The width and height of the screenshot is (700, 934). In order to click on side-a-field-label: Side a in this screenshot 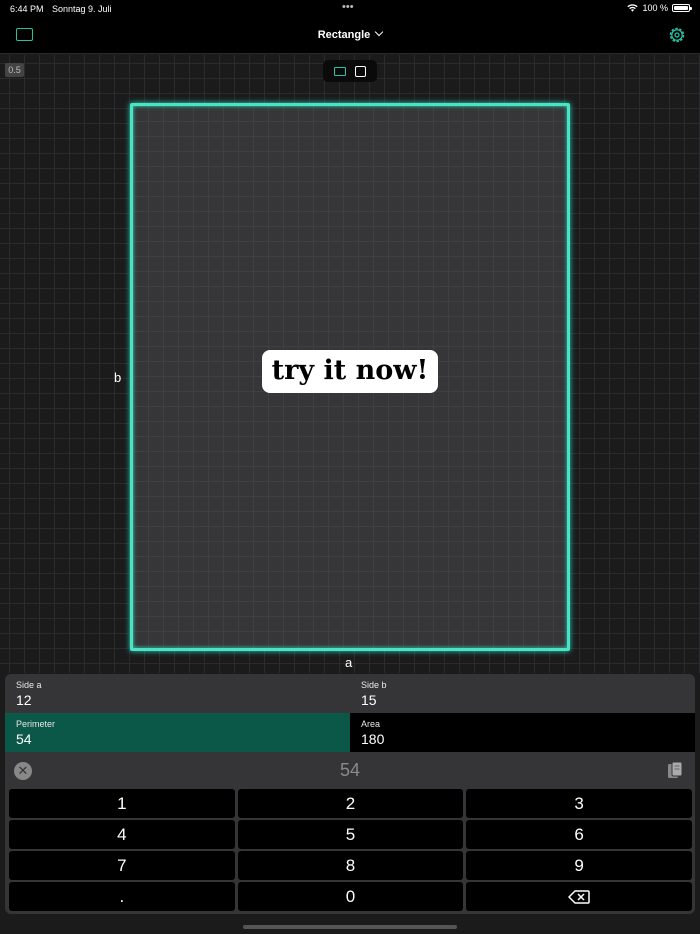, I will do `click(29, 685)`.